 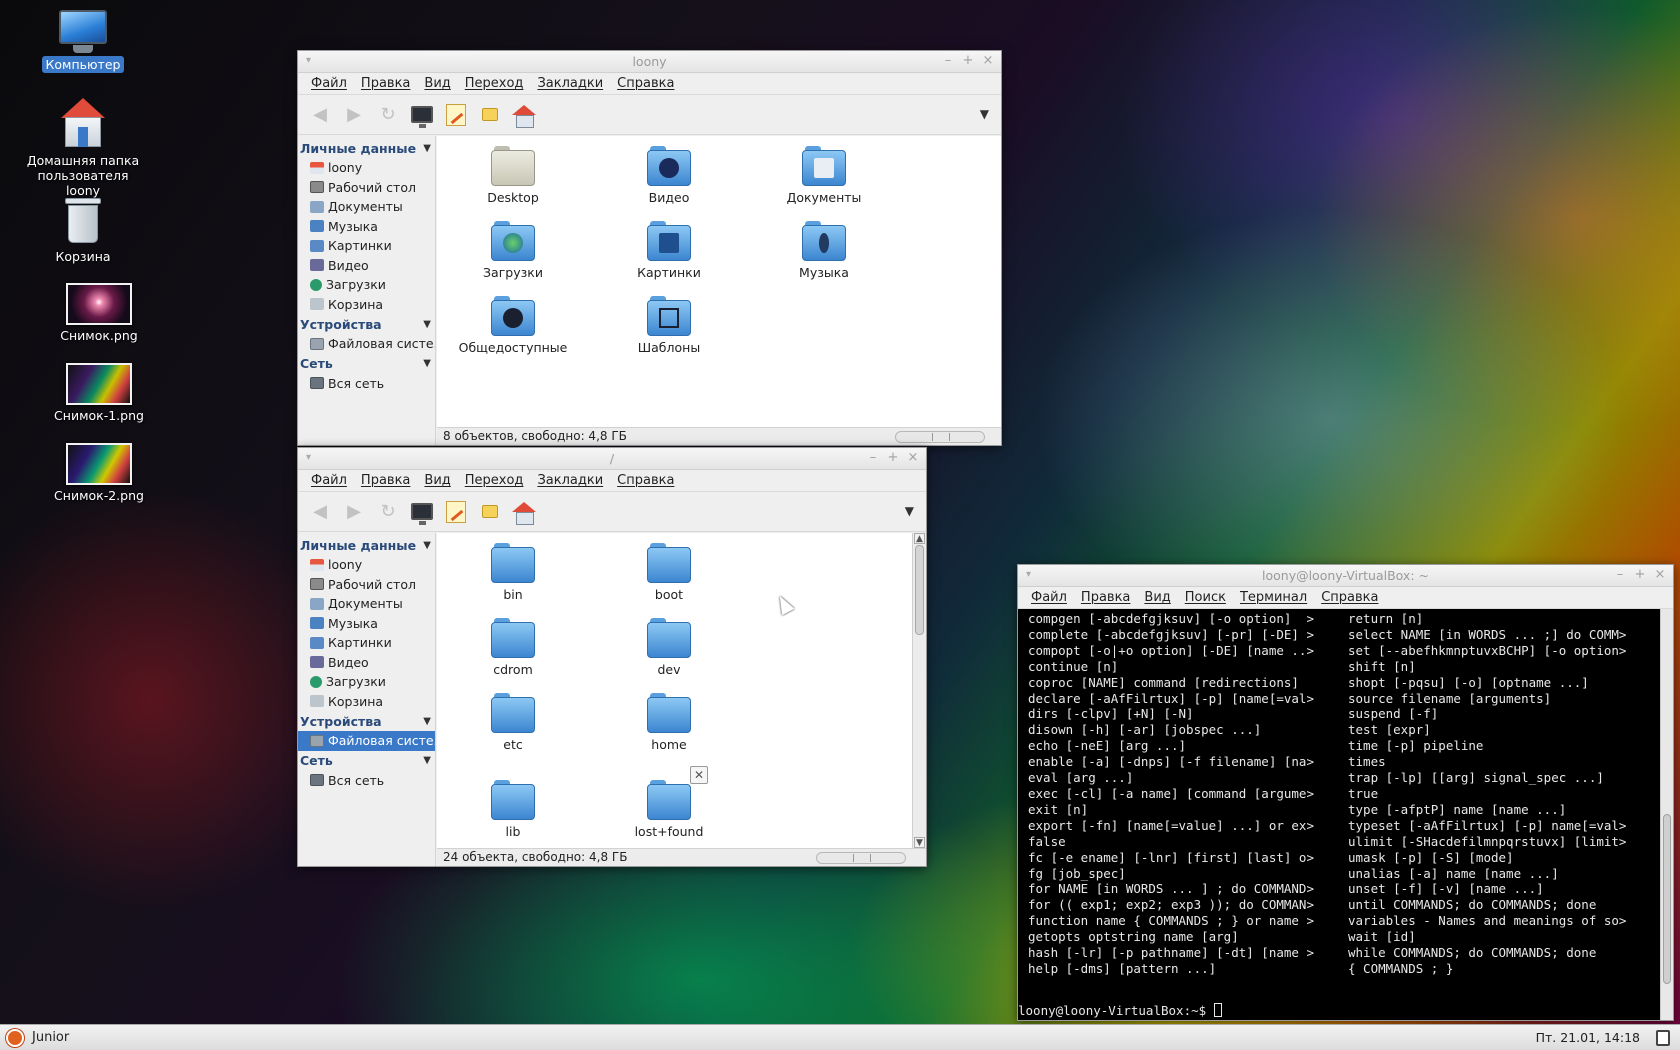 What do you see at coordinates (1273, 597) in the screenshot?
I see `menu-terminal: Терминал` at bounding box center [1273, 597].